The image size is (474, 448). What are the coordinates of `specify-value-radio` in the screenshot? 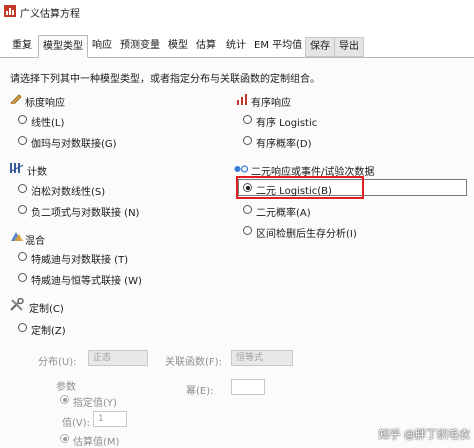 It's located at (64, 399).